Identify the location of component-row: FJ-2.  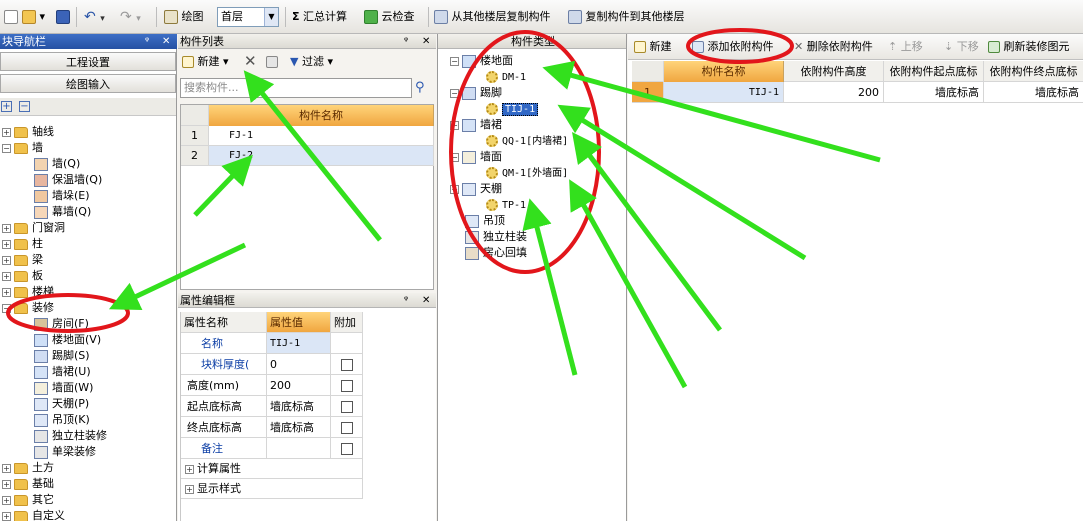
(321, 156).